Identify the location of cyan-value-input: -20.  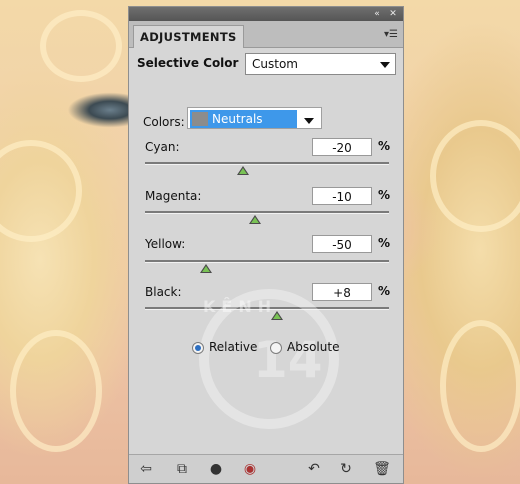
(342, 147).